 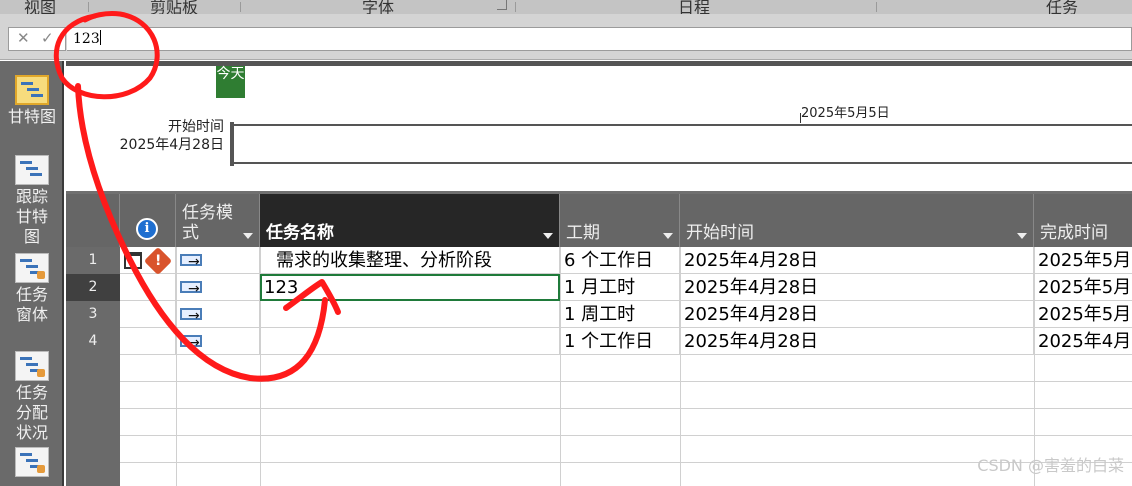 I want to click on column-header-duration: 工期, so click(x=620, y=220).